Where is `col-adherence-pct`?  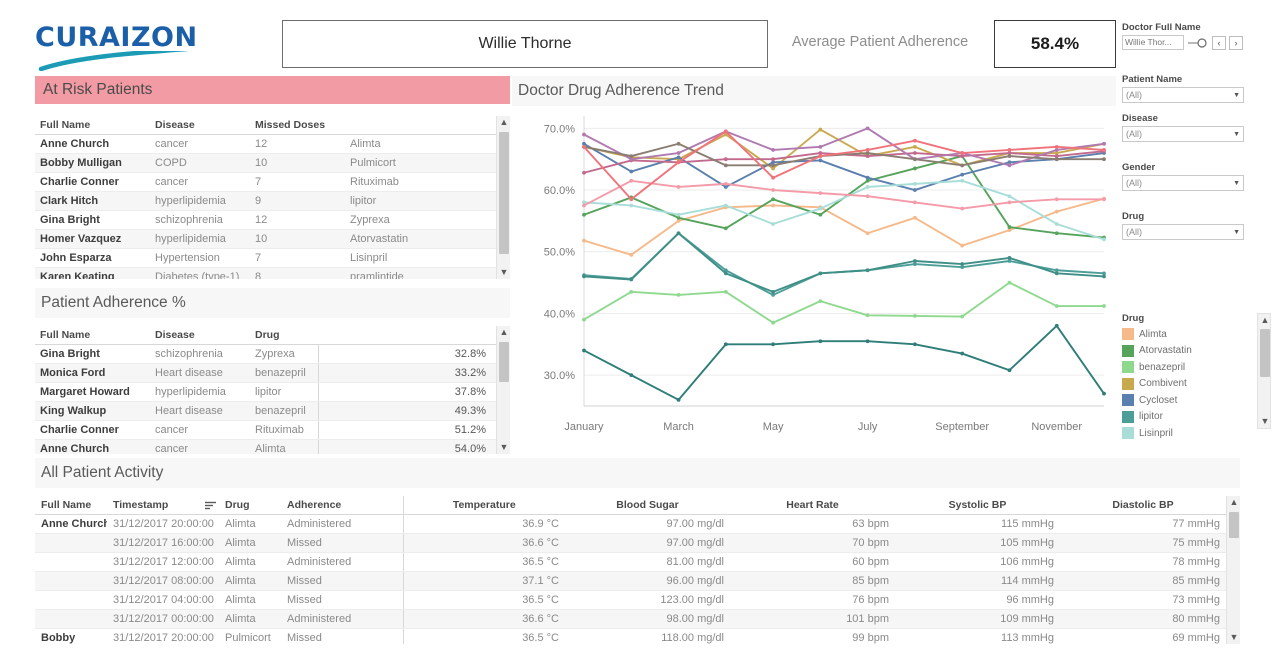 col-adherence-pct is located at coordinates (407, 335).